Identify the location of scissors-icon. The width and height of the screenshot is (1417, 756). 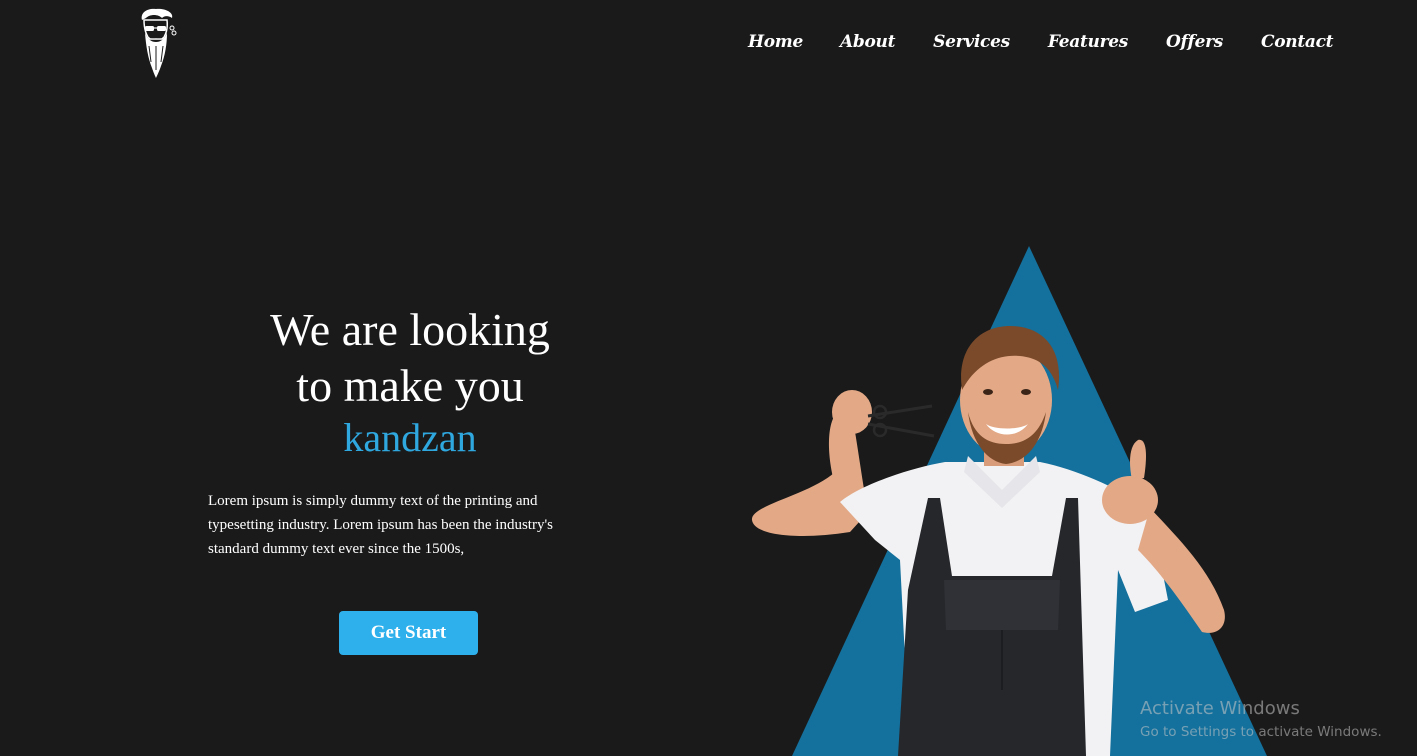
(901, 421).